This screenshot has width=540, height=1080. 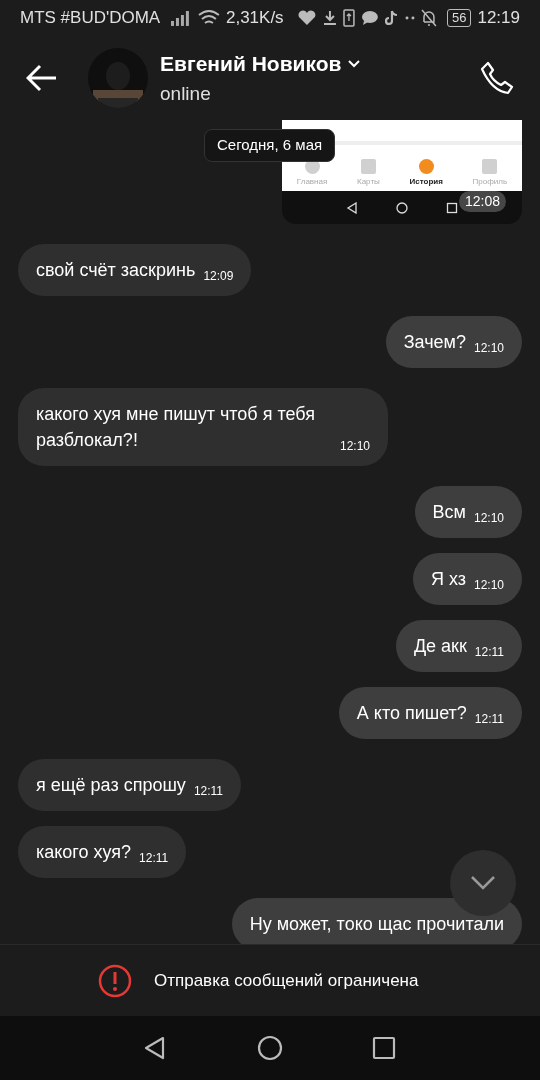 I want to click on wifi-icon, so click(x=209, y=18).